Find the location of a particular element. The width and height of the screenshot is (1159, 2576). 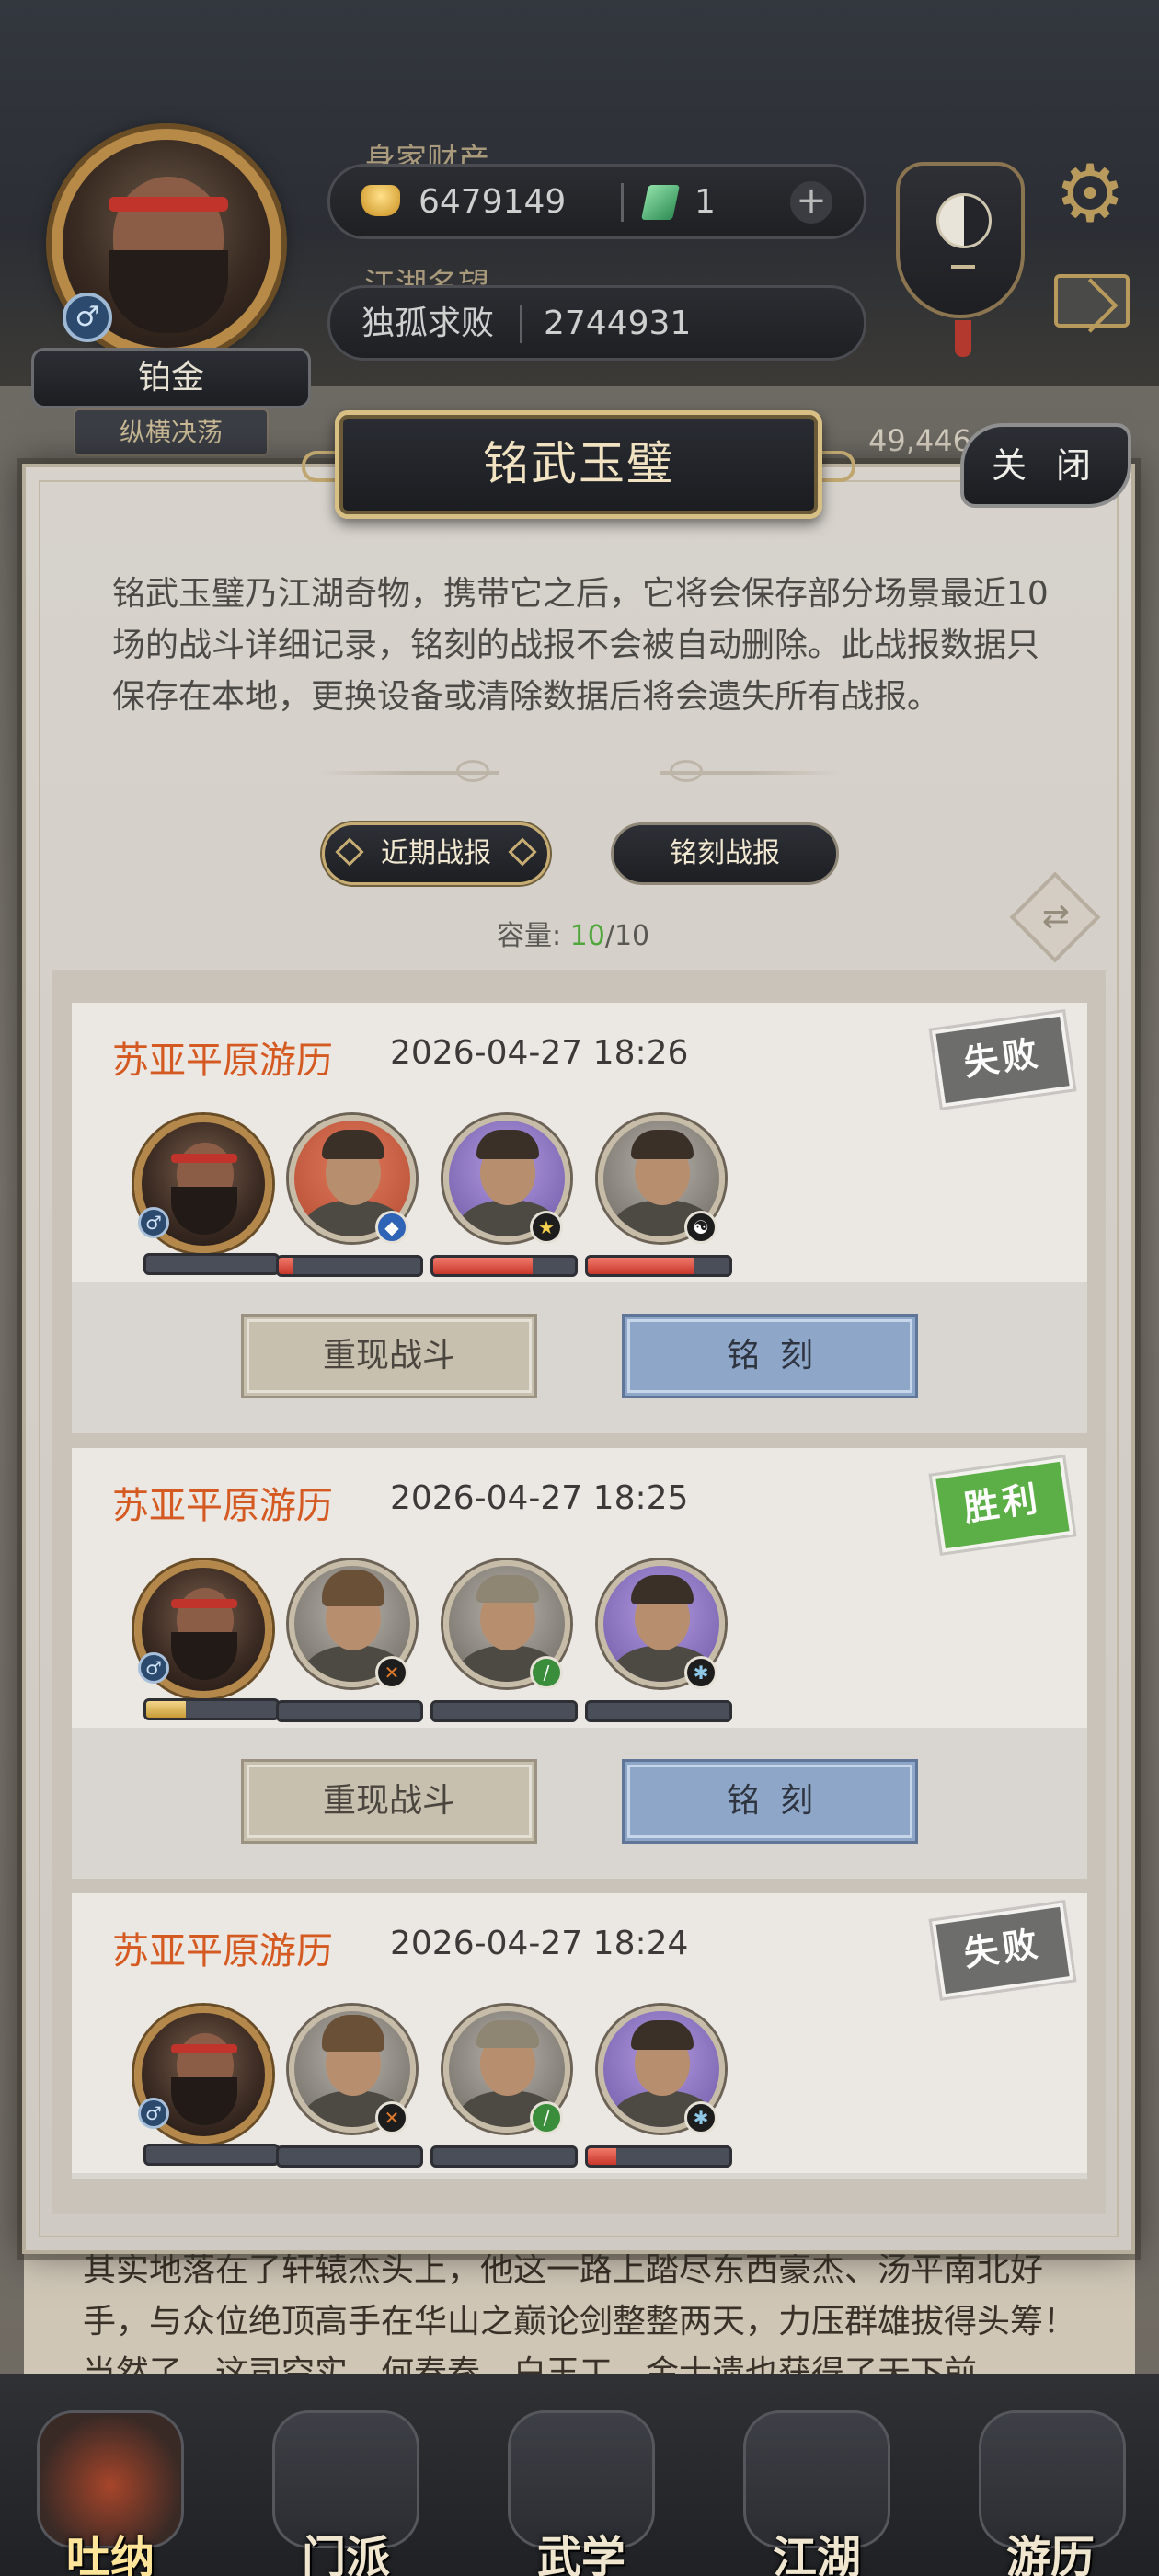

record-summary: 苏亚平原游历 2026-04-27 18:26 失败 ♂ VS ◆ ★ ☯ is located at coordinates (579, 1142).